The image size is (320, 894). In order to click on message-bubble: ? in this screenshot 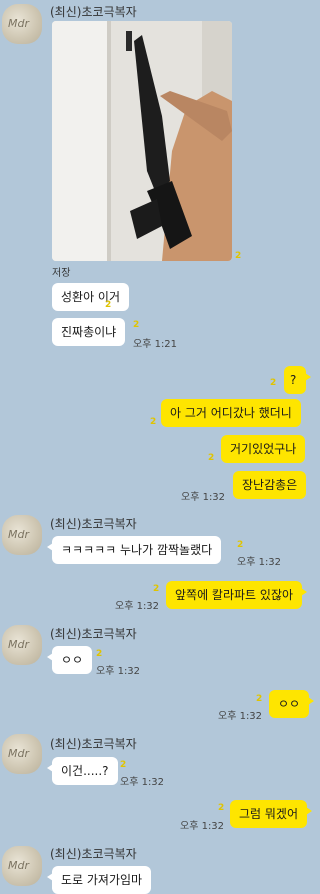, I will do `click(297, 380)`.